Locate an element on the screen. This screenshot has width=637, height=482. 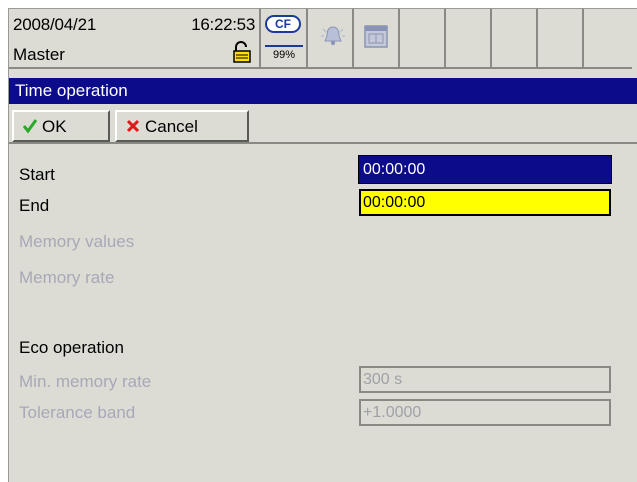
end-label: End is located at coordinates (34, 205).